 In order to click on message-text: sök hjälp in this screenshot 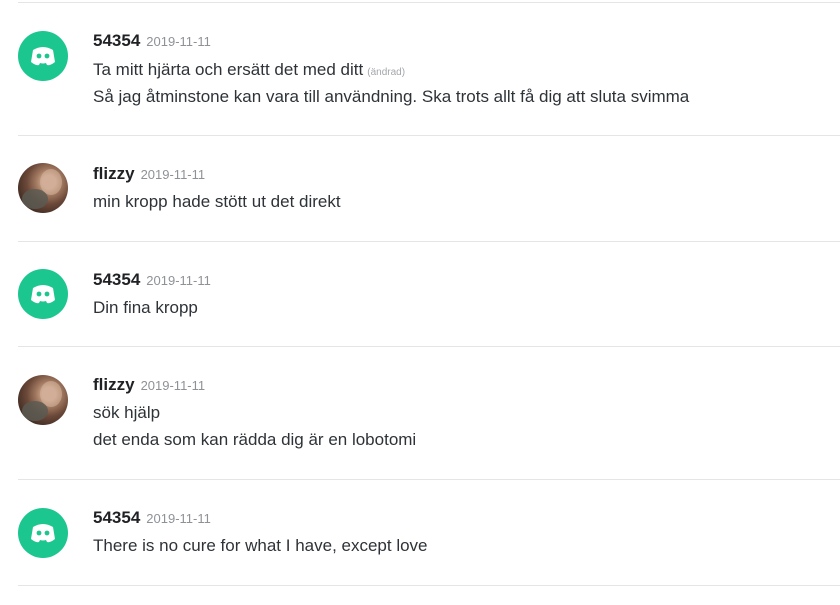, I will do `click(127, 412)`.